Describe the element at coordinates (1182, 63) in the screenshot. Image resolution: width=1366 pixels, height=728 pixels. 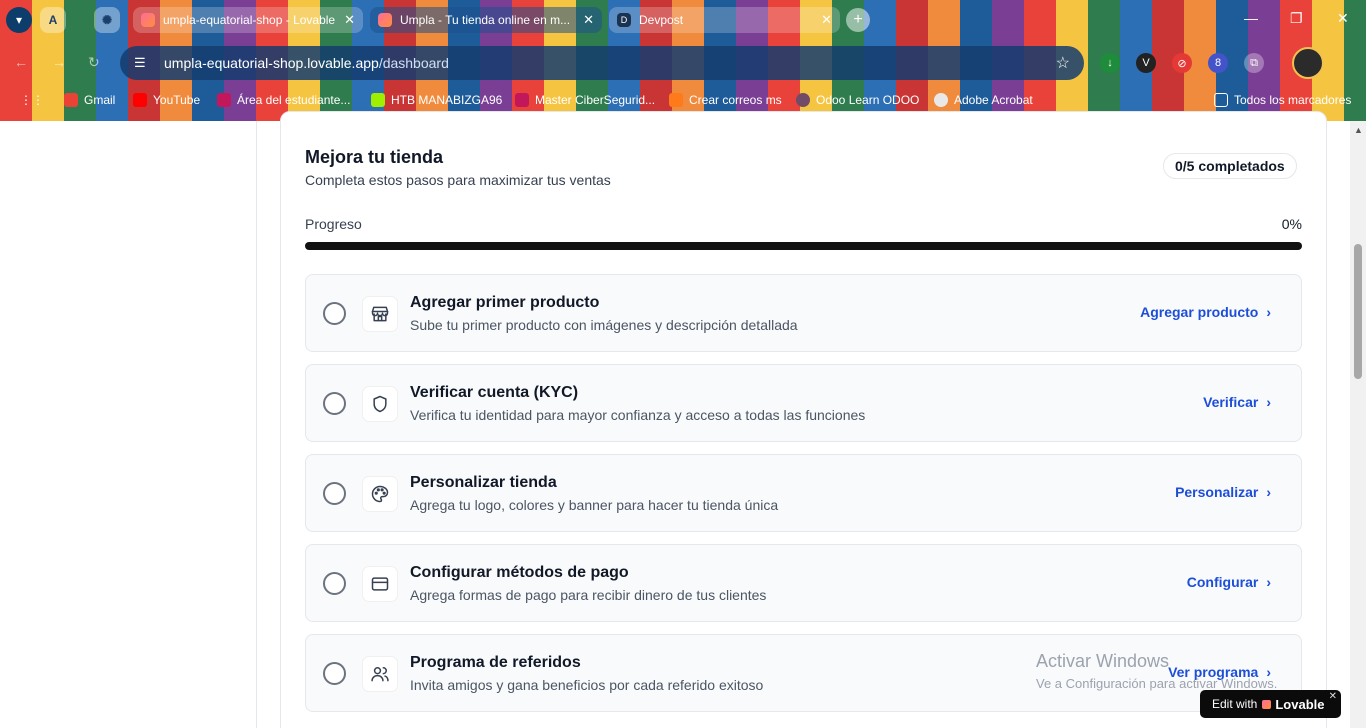
I see `block-extension-icon: ⊘` at that location.